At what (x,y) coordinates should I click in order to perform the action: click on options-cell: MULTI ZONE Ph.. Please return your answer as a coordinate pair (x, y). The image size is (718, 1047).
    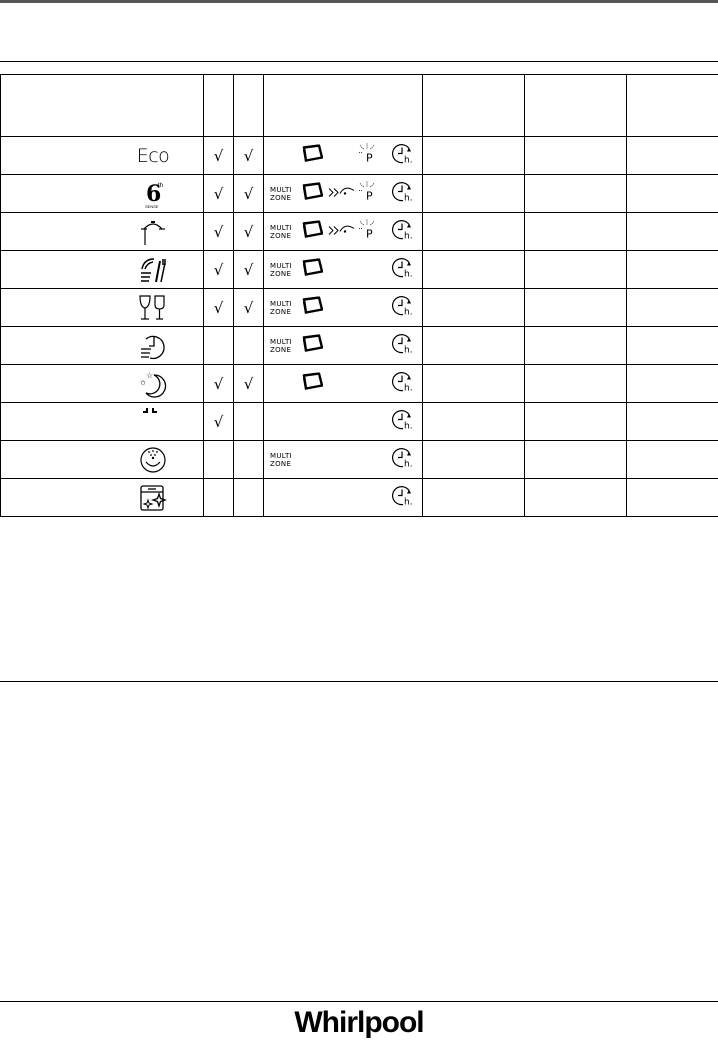
    Looking at the image, I should click on (343, 231).